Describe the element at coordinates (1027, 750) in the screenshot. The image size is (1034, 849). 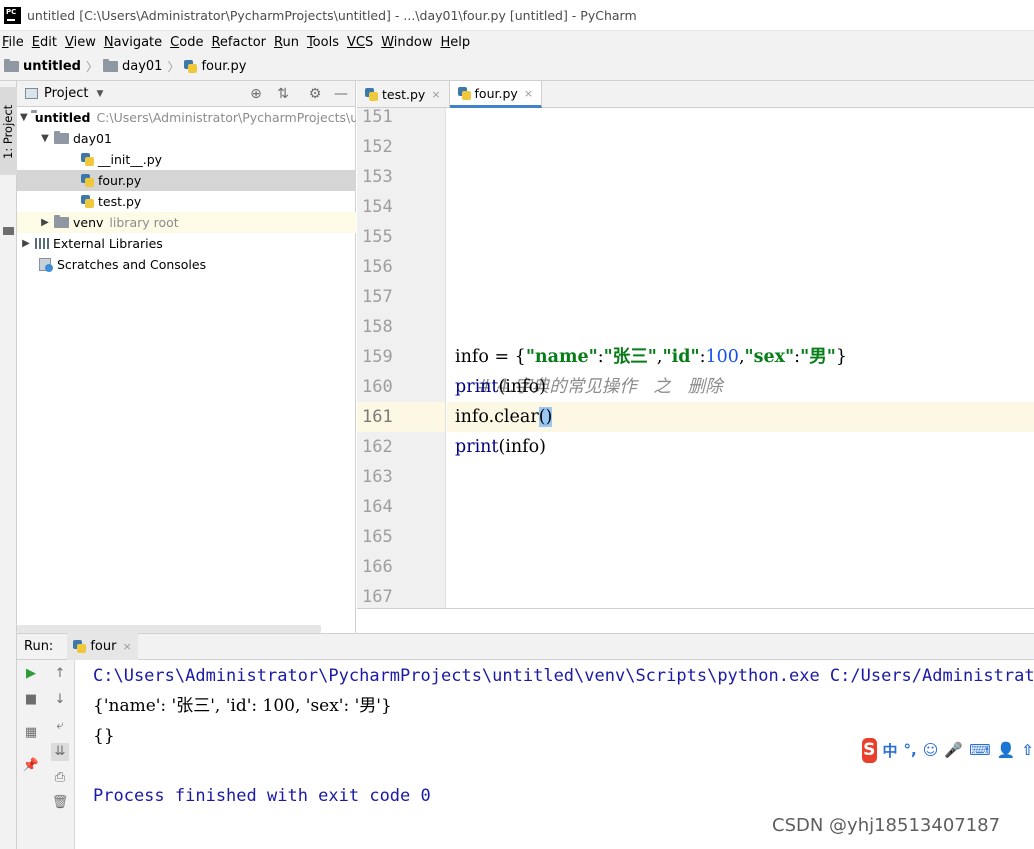
I see `ime-more-icon: ⇧` at that location.